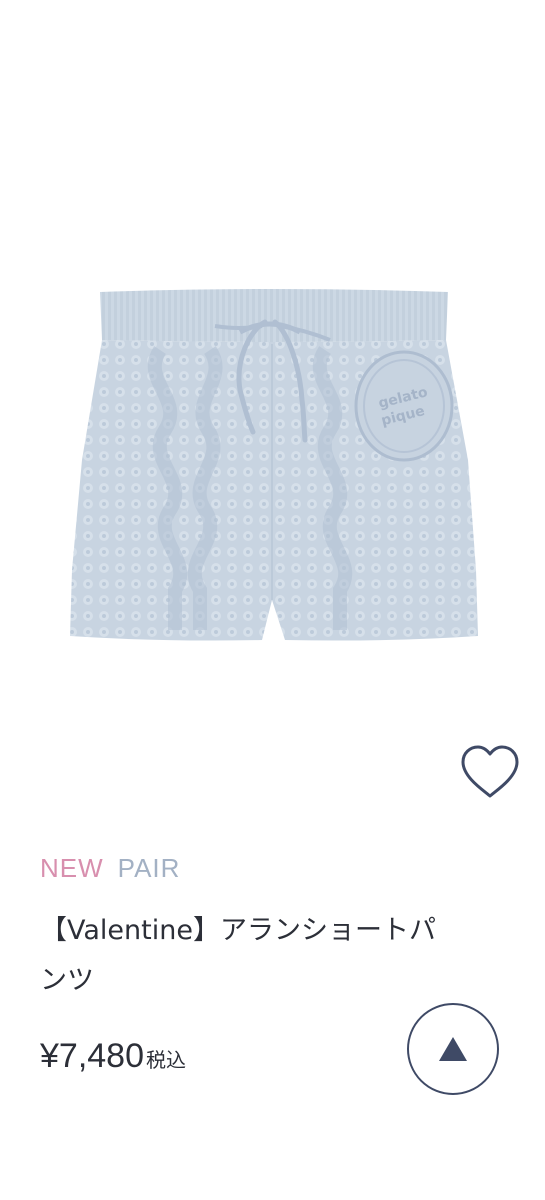 This screenshot has width=545, height=1200. Describe the element at coordinates (250, 956) in the screenshot. I see `product-title: 【Valentine】アランショートパンツ` at that location.